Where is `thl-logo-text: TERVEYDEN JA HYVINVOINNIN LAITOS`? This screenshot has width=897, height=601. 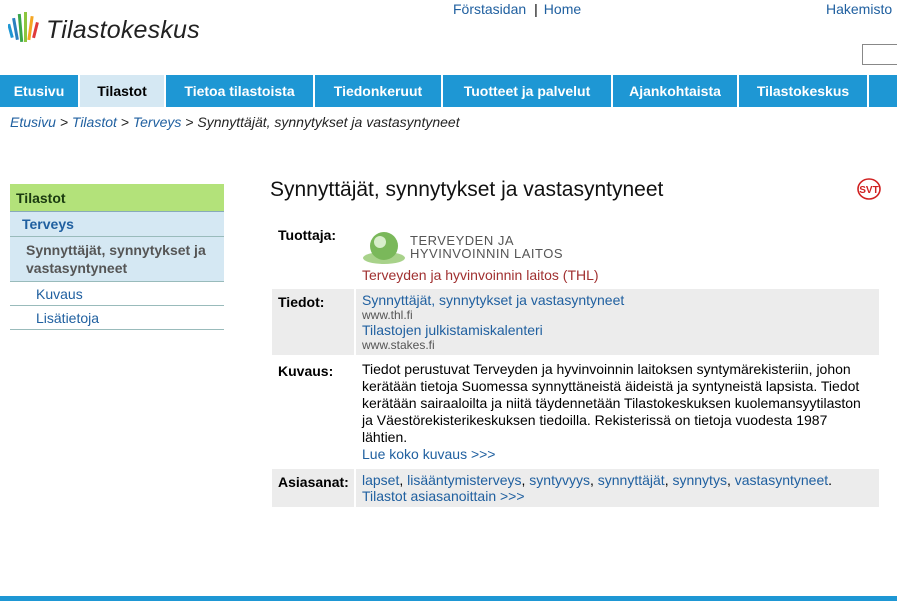
thl-logo-text: TERVEYDEN JA HYVINVOINNIN LAITOS is located at coordinates (486, 247).